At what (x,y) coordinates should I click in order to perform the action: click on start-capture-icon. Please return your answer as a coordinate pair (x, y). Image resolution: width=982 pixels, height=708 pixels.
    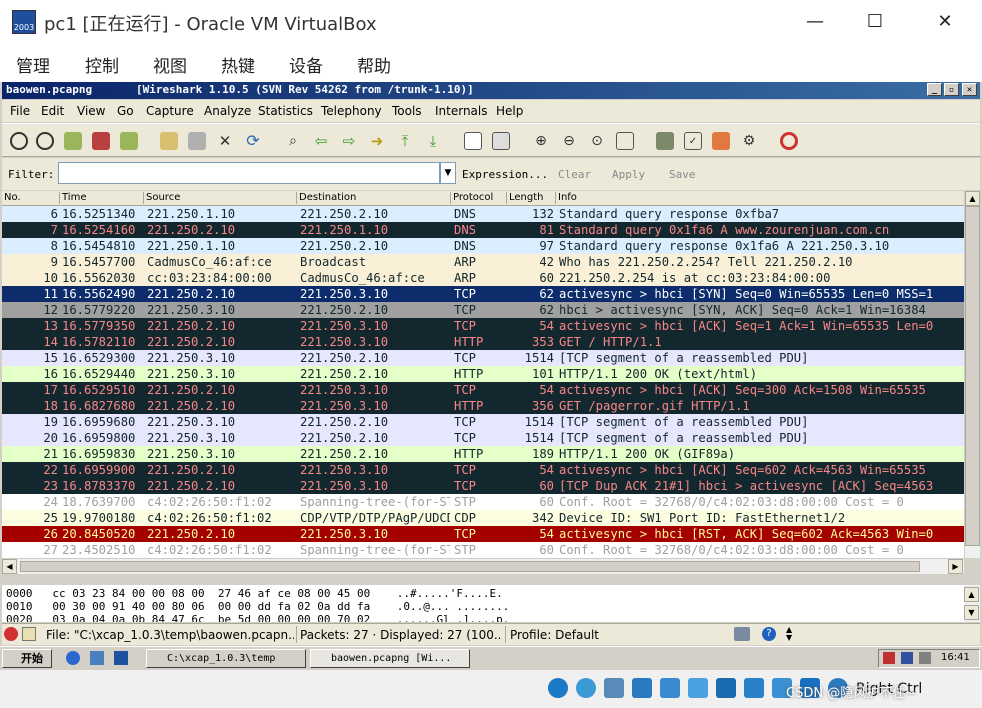
    Looking at the image, I should click on (73, 141).